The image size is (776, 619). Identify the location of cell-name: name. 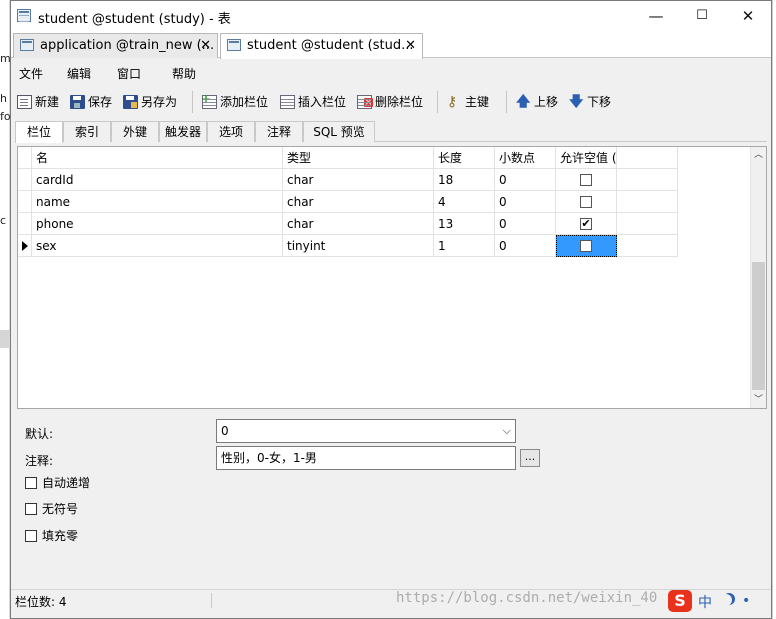
(157, 202).